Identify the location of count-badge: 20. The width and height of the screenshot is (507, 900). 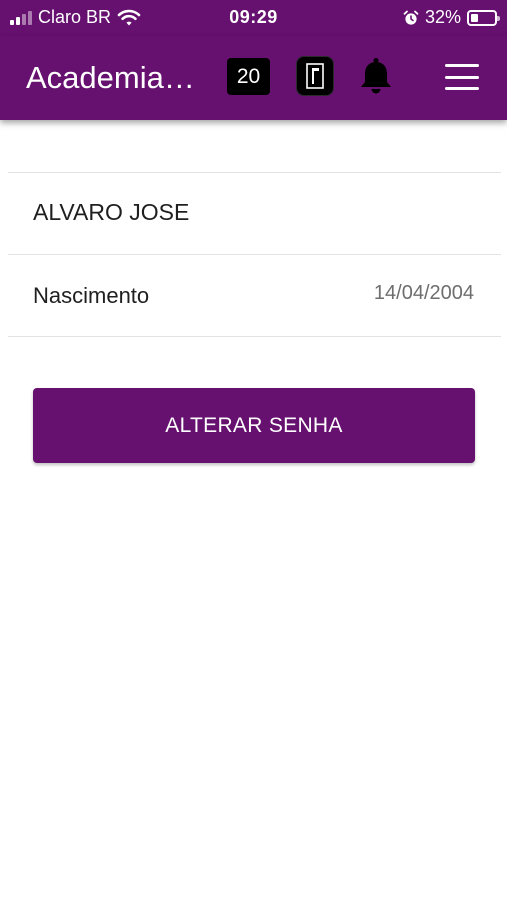
(248, 76).